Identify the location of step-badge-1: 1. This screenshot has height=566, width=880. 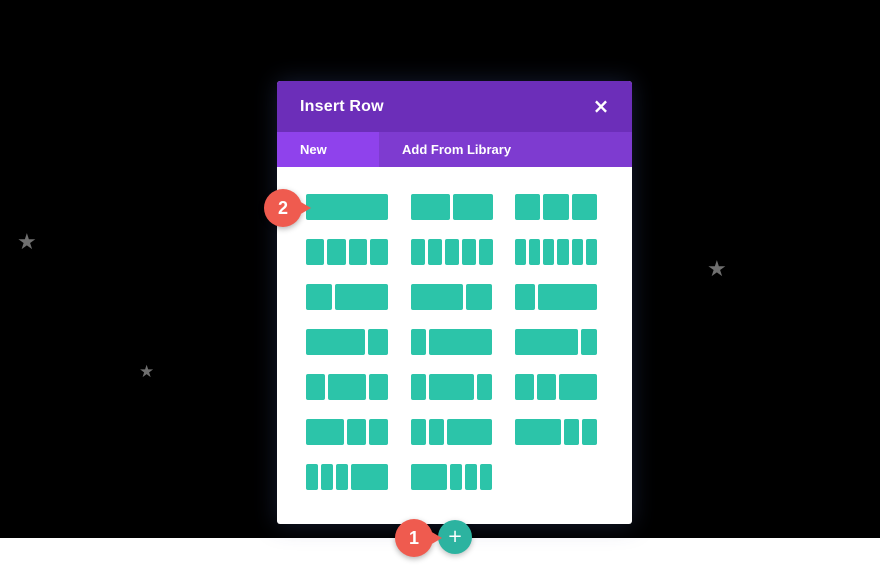
(418, 538).